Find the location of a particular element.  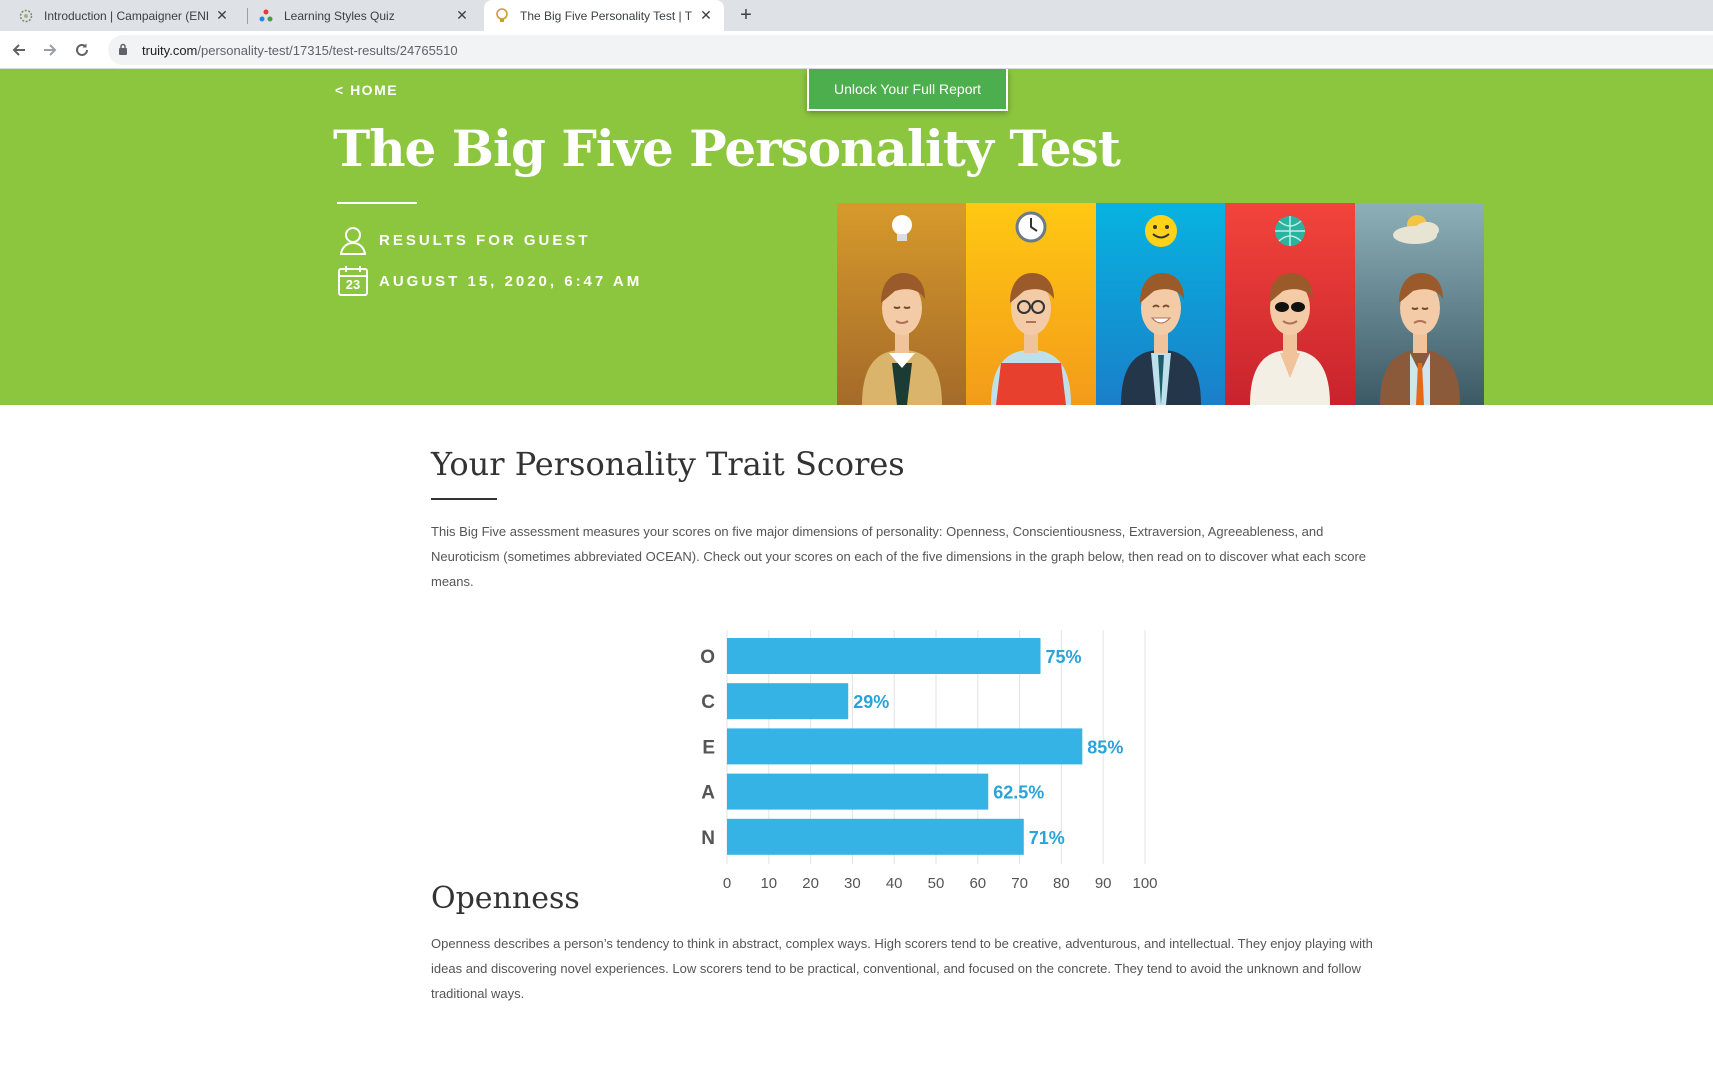

portrait-conscientiousness is located at coordinates (1031, 304).